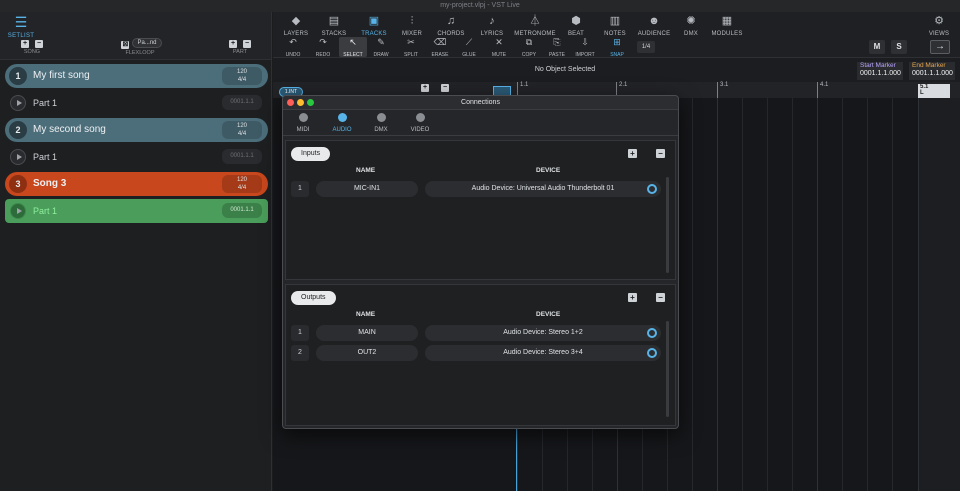  What do you see at coordinates (374, 26) in the screenshot?
I see `nav-tracks: ▣ TRACKS` at bounding box center [374, 26].